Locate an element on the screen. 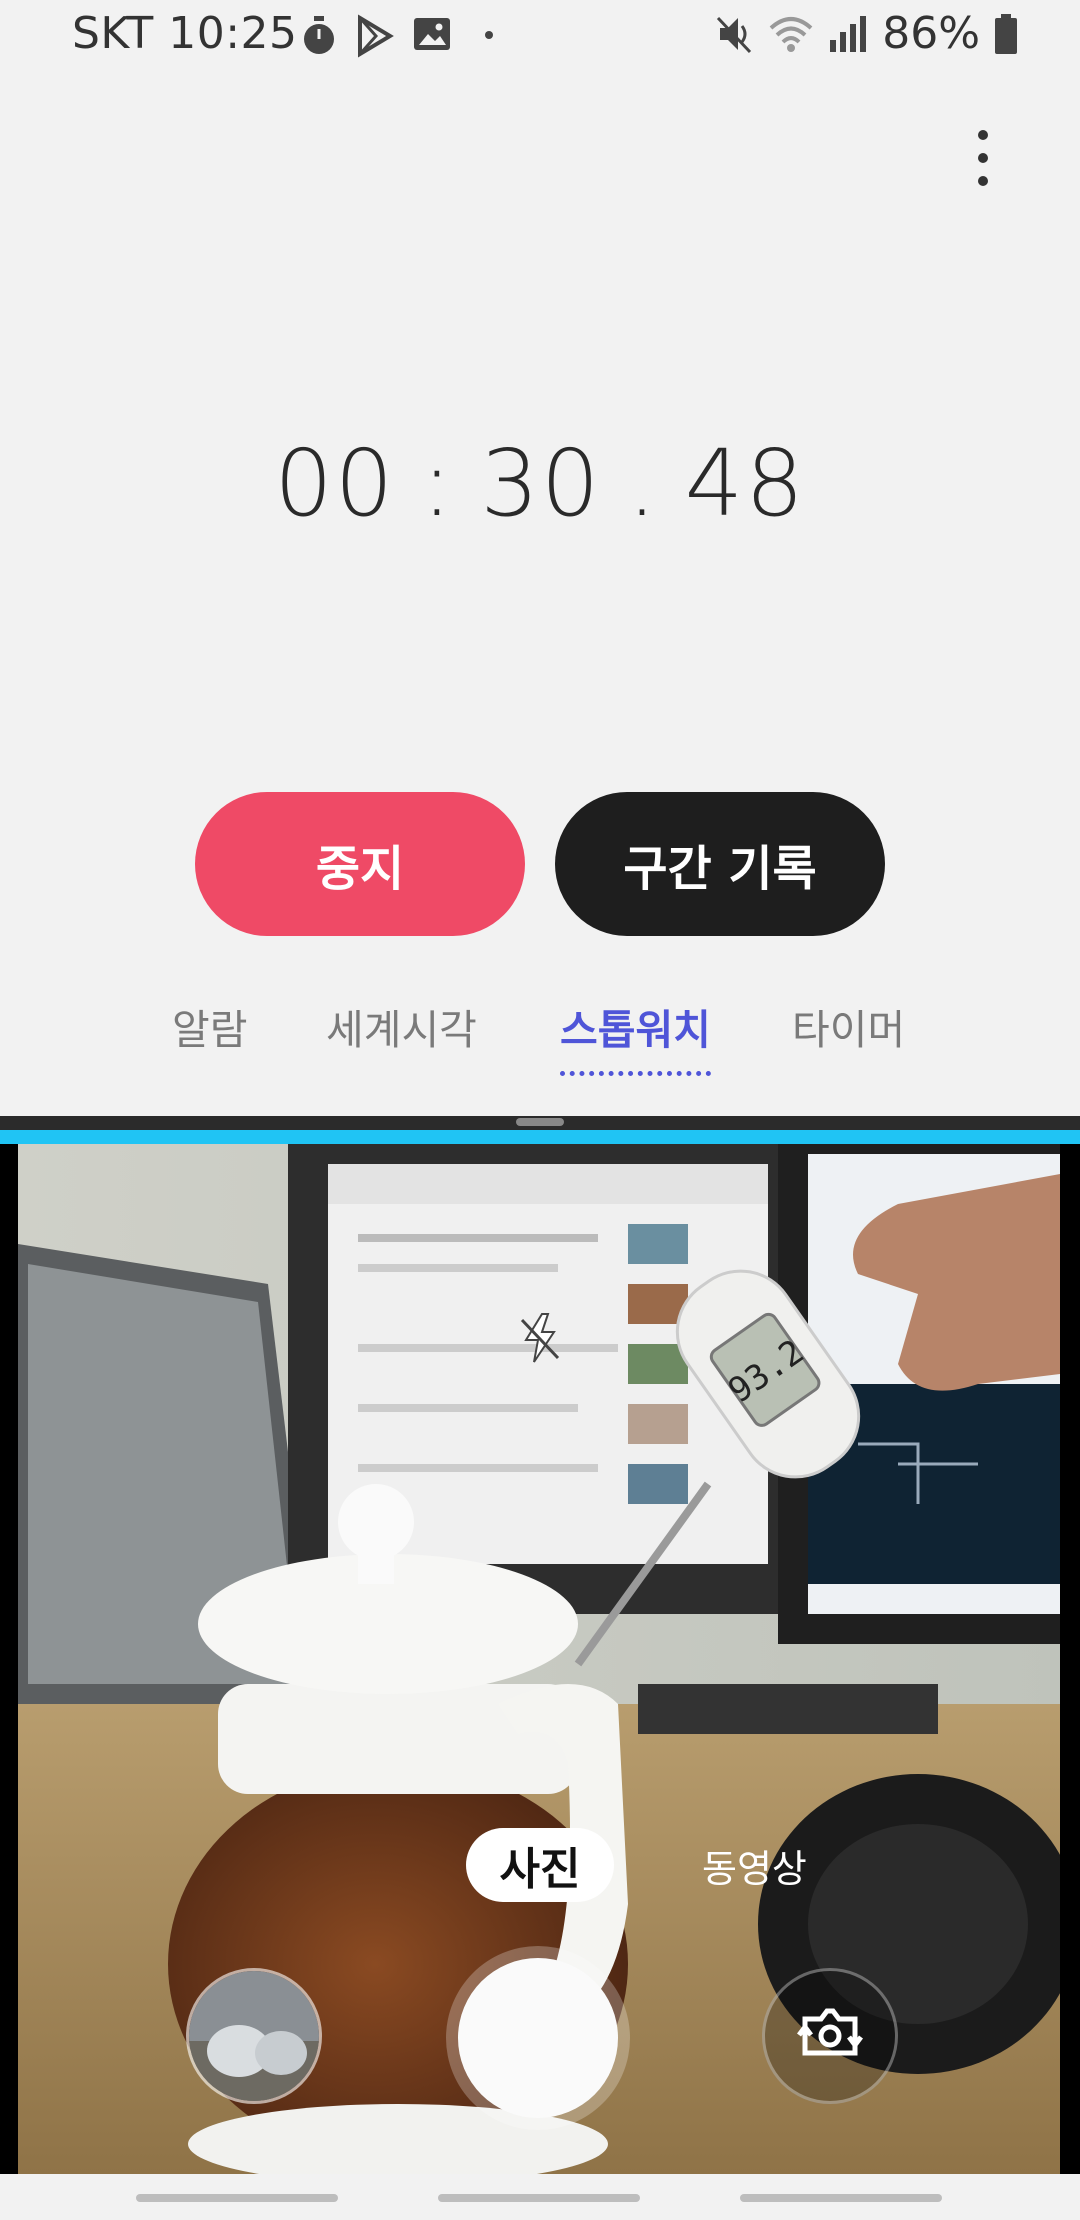 Image resolution: width=1080 pixels, height=2220 pixels. status-bar: SKT 10:25 86% is located at coordinates (540, 36).